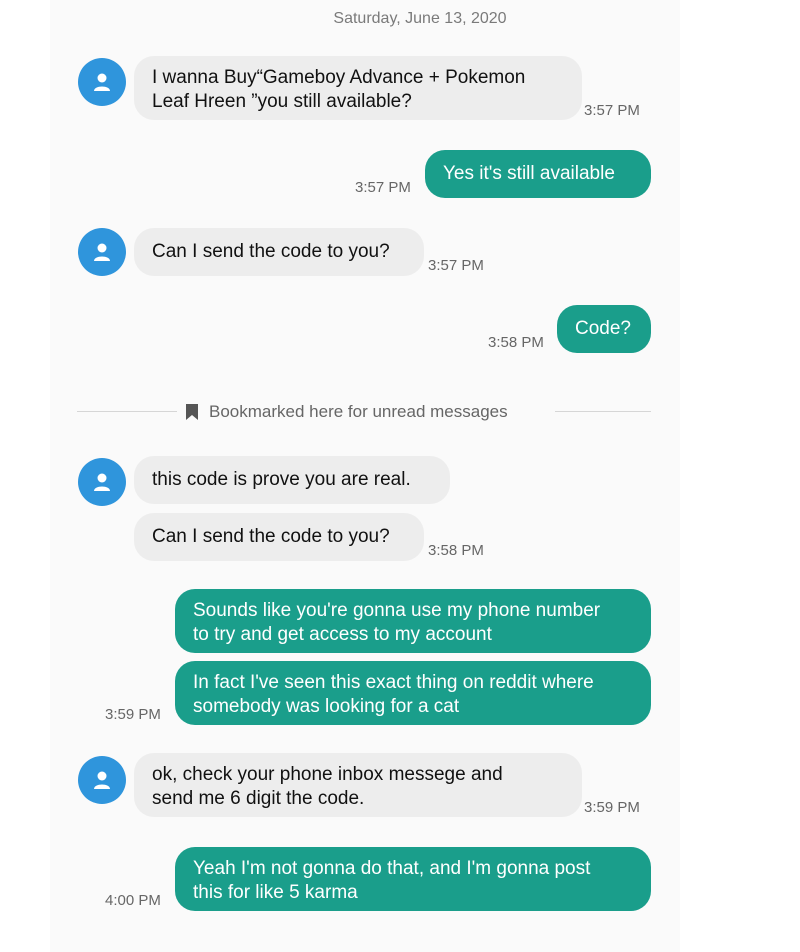 This screenshot has height=952, width=800. Describe the element at coordinates (275, 892) in the screenshot. I see `message-text-line: this for like 5 karma` at that location.